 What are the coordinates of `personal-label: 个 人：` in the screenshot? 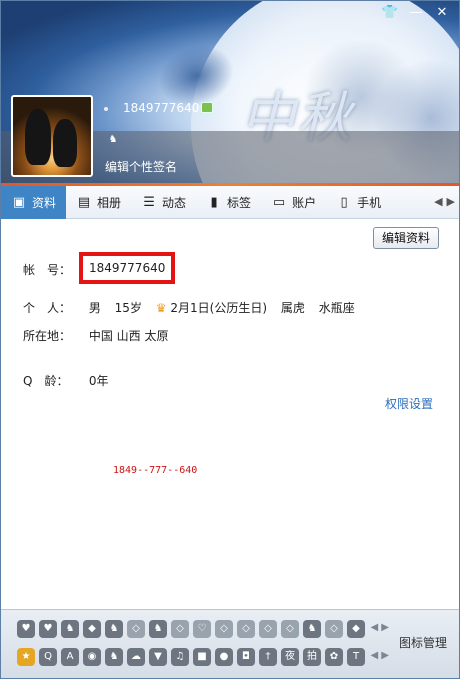 It's located at (47, 308).